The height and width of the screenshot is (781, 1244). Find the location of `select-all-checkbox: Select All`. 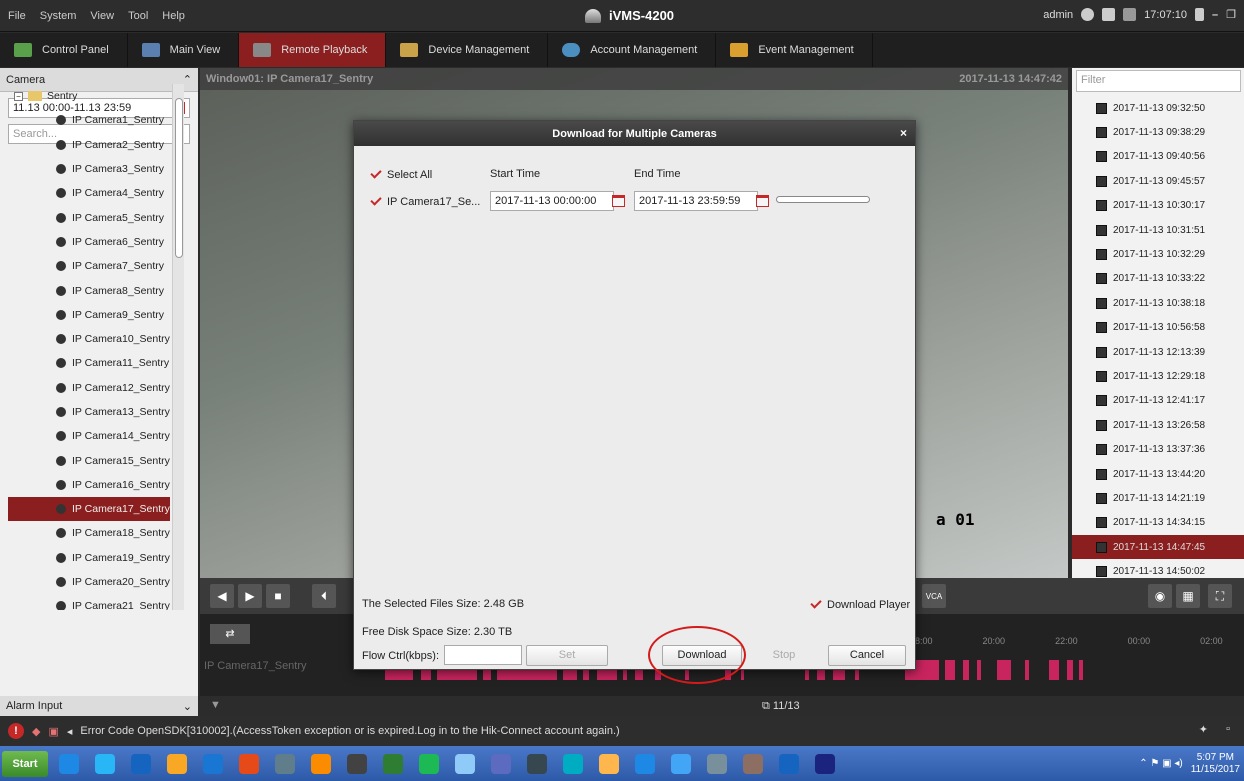

select-all-checkbox: Select All is located at coordinates (401, 174).